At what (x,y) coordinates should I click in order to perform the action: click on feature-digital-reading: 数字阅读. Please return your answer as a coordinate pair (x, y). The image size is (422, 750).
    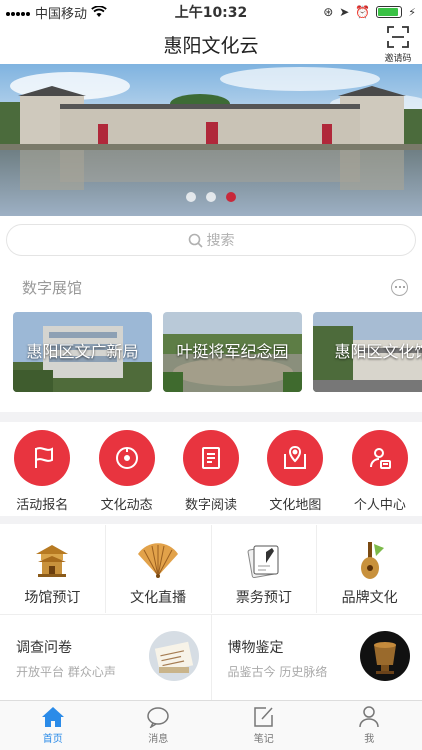
    Looking at the image, I should click on (211, 469).